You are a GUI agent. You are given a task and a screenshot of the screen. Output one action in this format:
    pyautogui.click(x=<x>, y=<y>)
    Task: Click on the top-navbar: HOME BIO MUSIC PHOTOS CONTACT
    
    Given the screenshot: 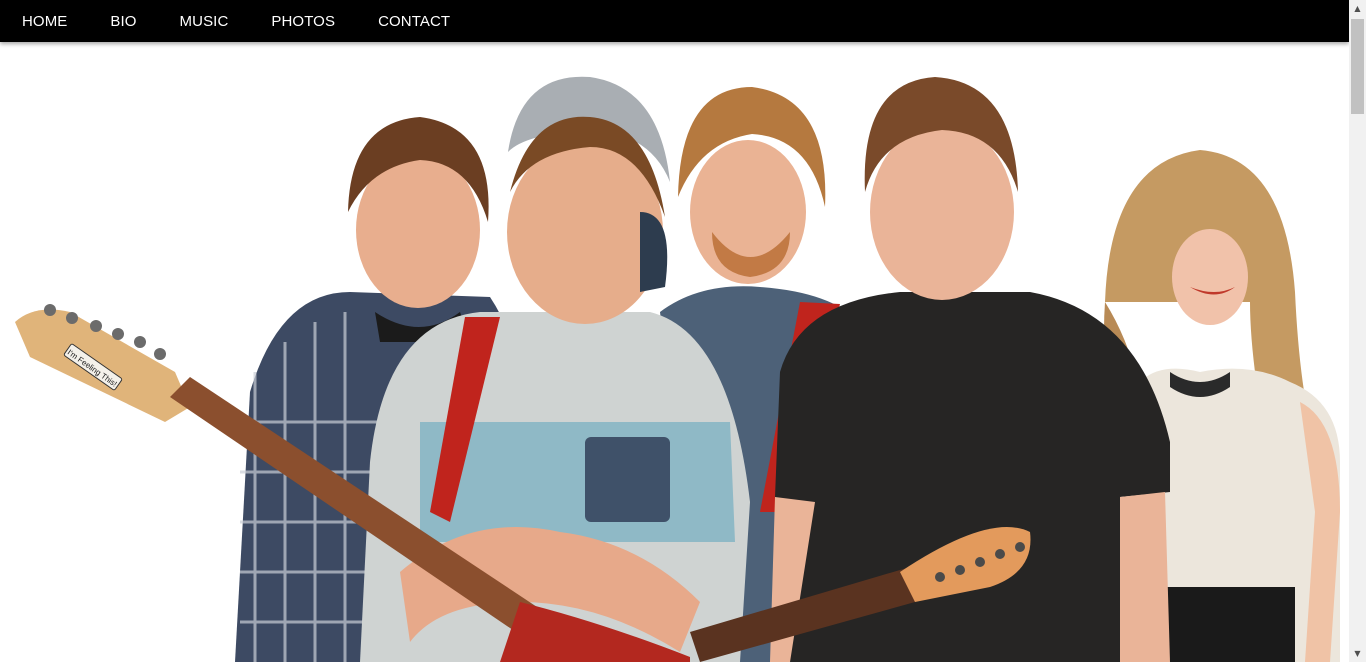 What is the action you would take?
    pyautogui.click(x=674, y=21)
    